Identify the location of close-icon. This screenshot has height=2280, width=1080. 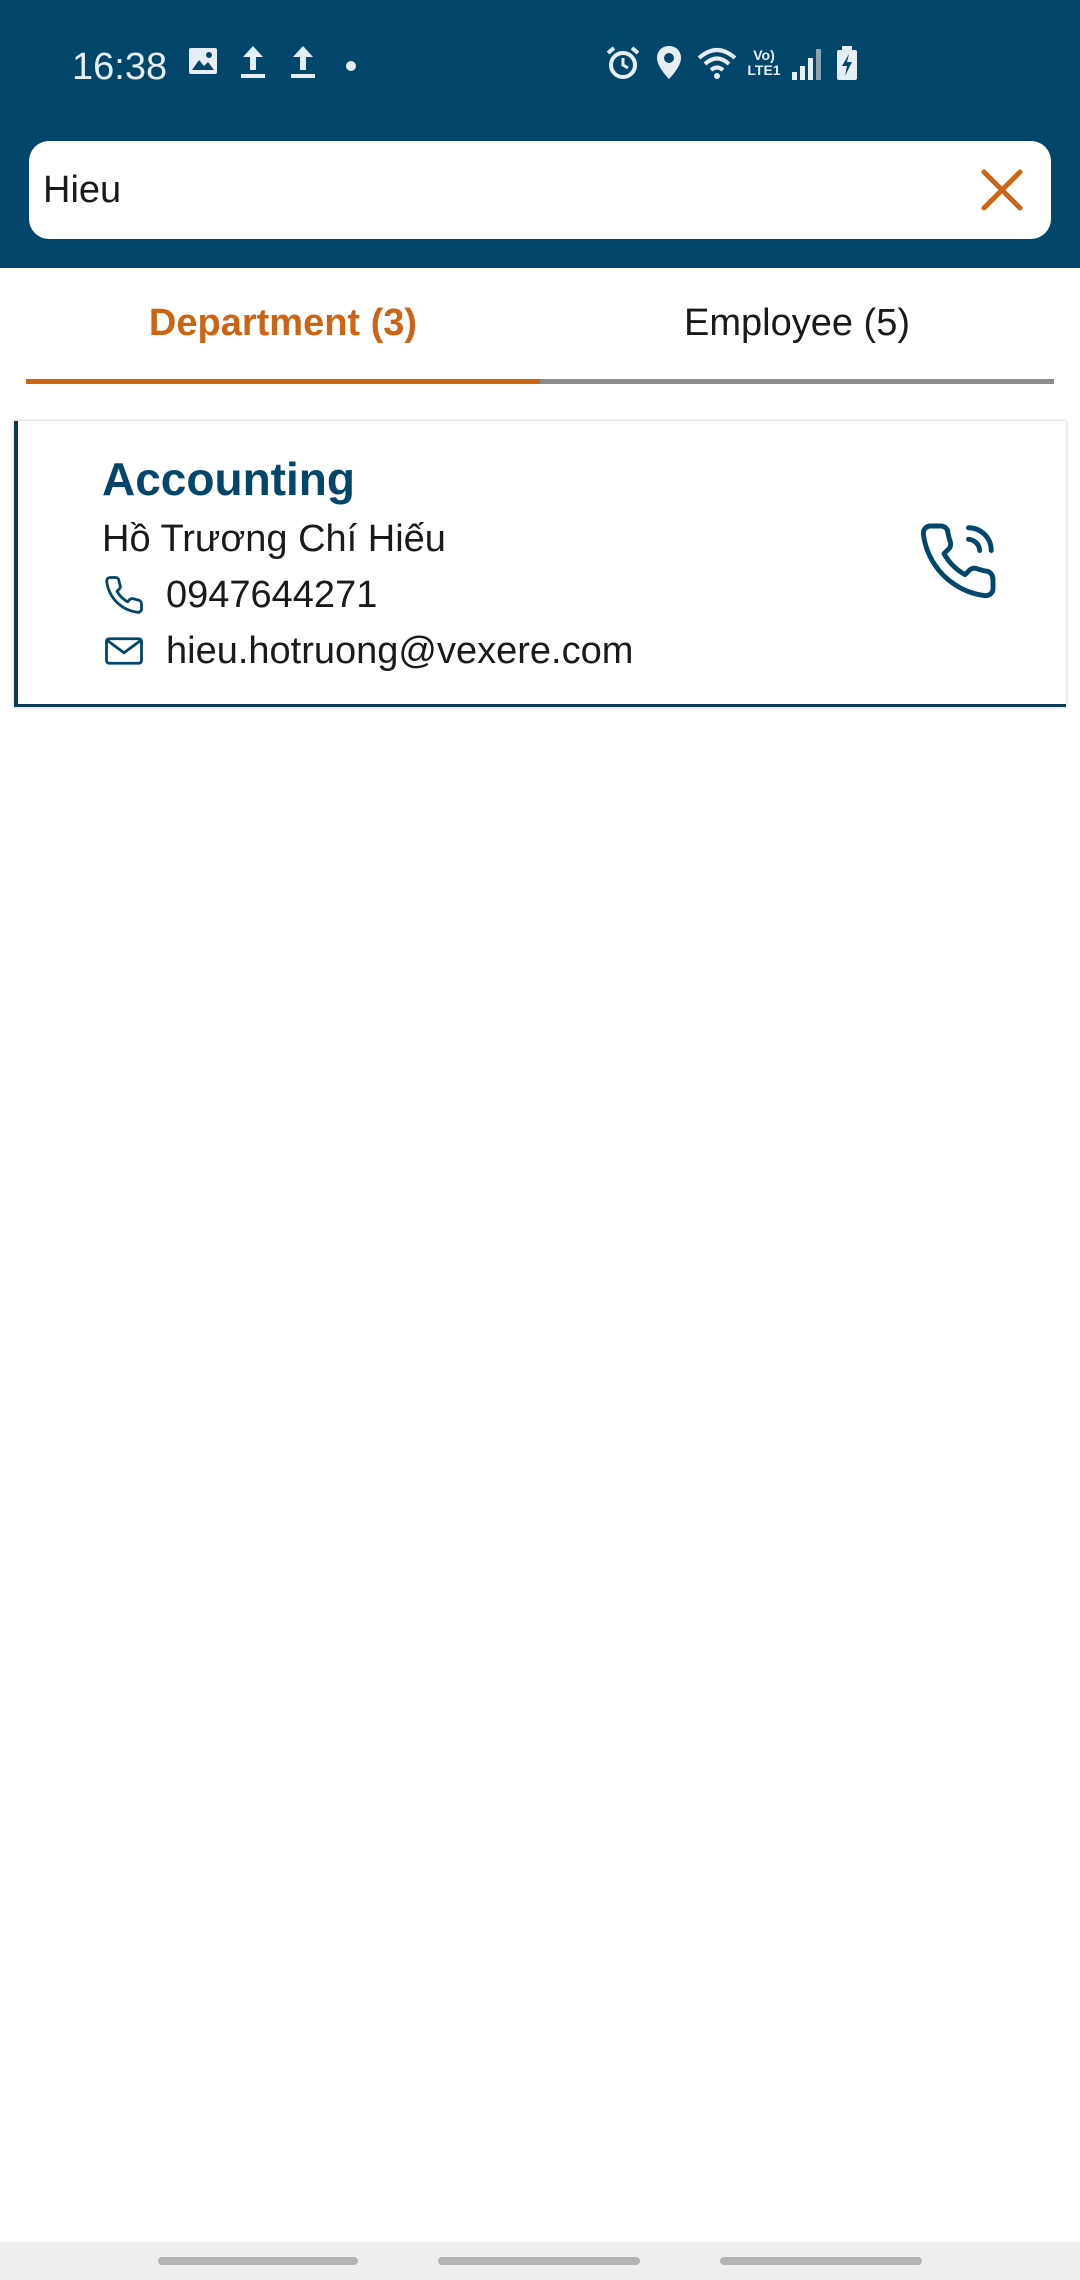
(1002, 190).